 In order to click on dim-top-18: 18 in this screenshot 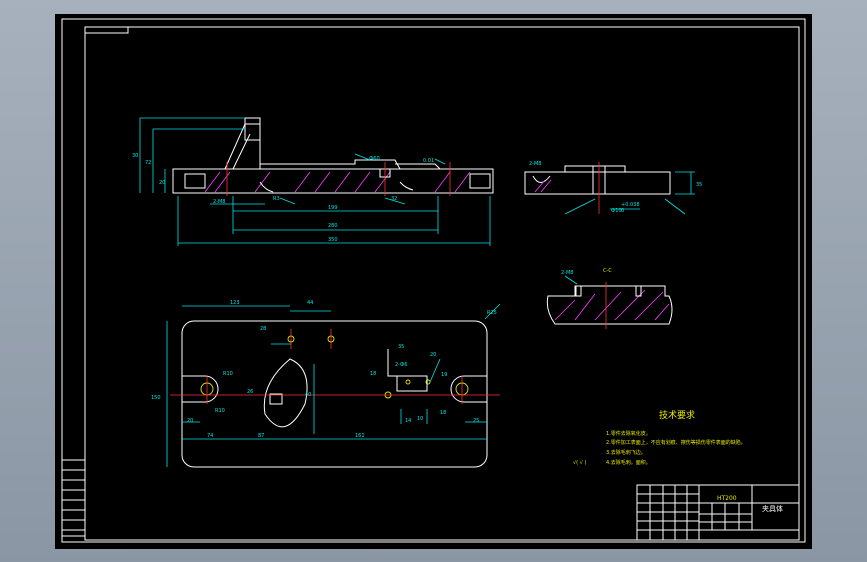, I will do `click(373, 374)`.